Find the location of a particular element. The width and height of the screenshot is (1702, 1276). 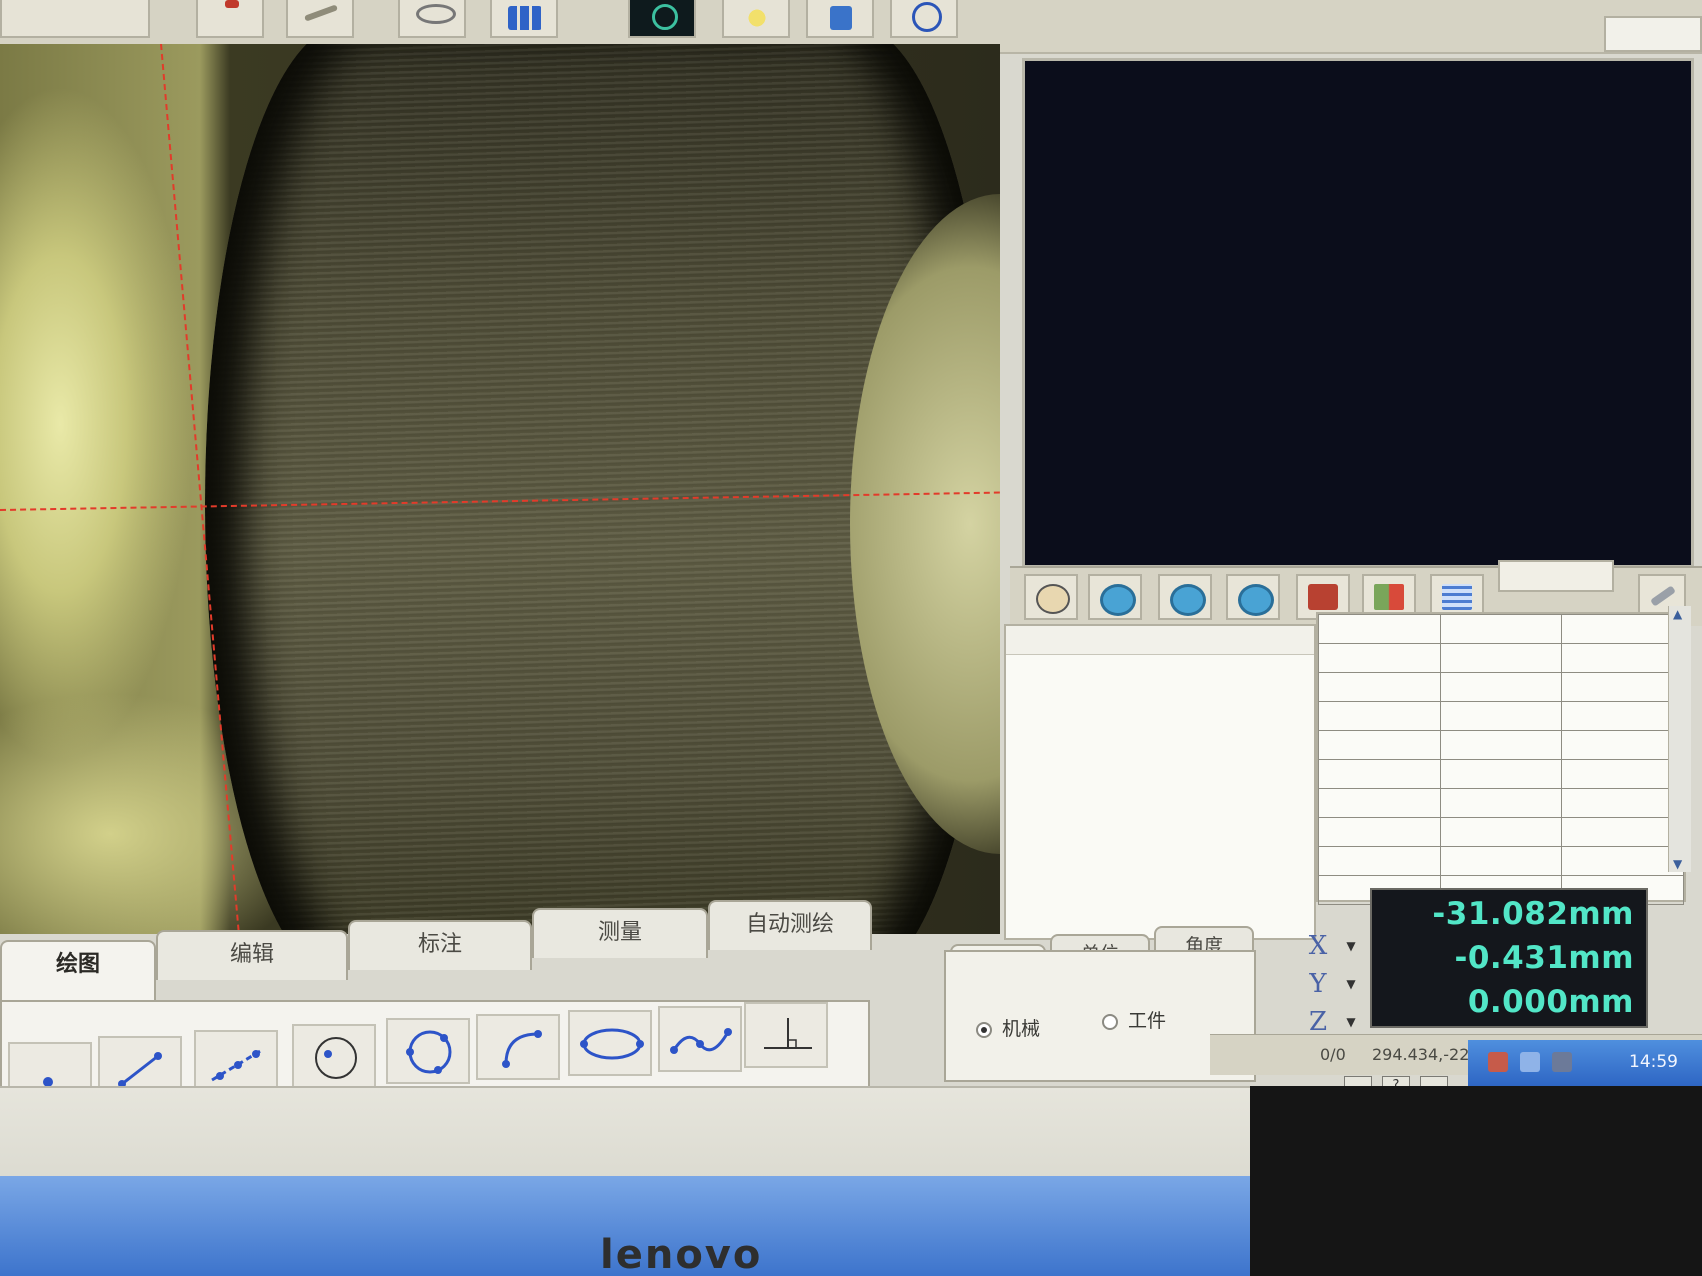

cylinder-button is located at coordinates (432, 19).